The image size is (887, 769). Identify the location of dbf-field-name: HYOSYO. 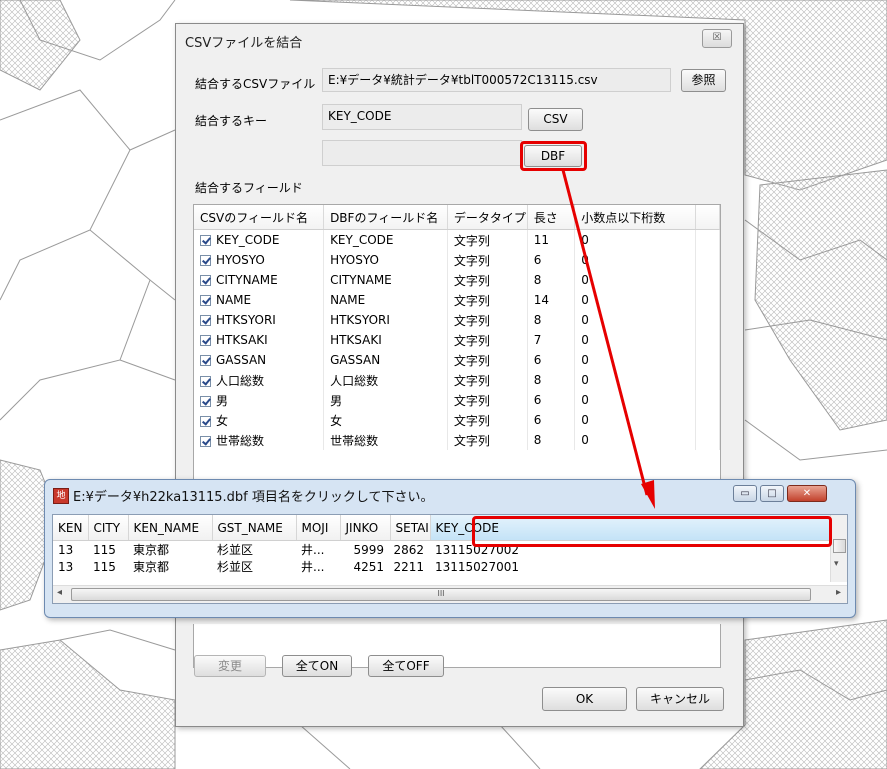
(385, 260).